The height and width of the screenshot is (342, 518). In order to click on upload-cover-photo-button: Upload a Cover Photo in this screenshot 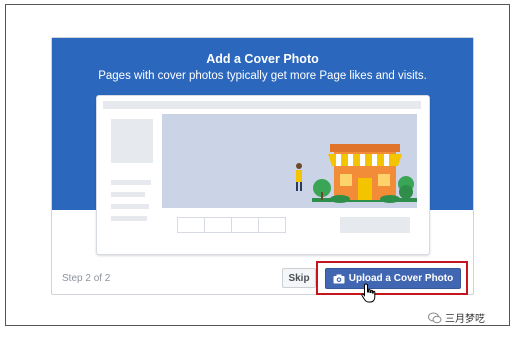, I will do `click(393, 278)`.